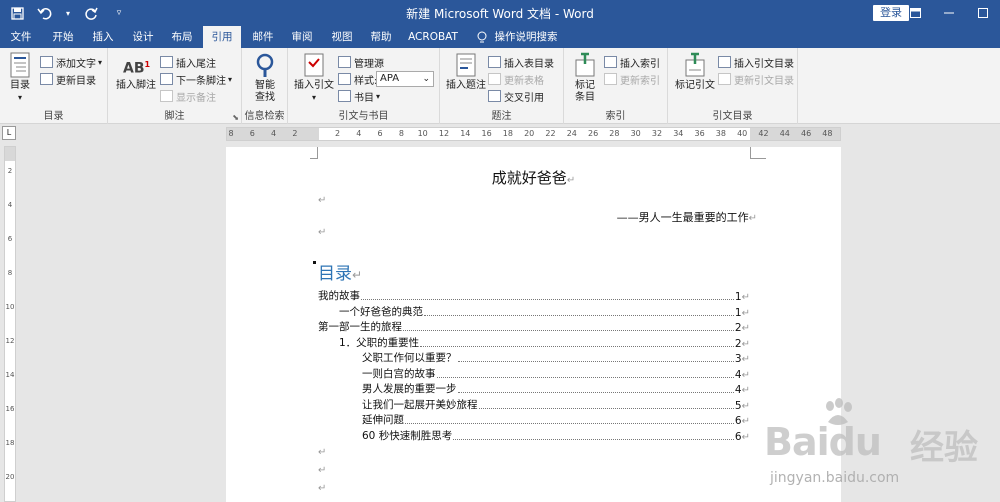 This screenshot has width=1000, height=502. What do you see at coordinates (399, 373) in the screenshot?
I see `toc-entry-text: 一则白宫的故事` at bounding box center [399, 373].